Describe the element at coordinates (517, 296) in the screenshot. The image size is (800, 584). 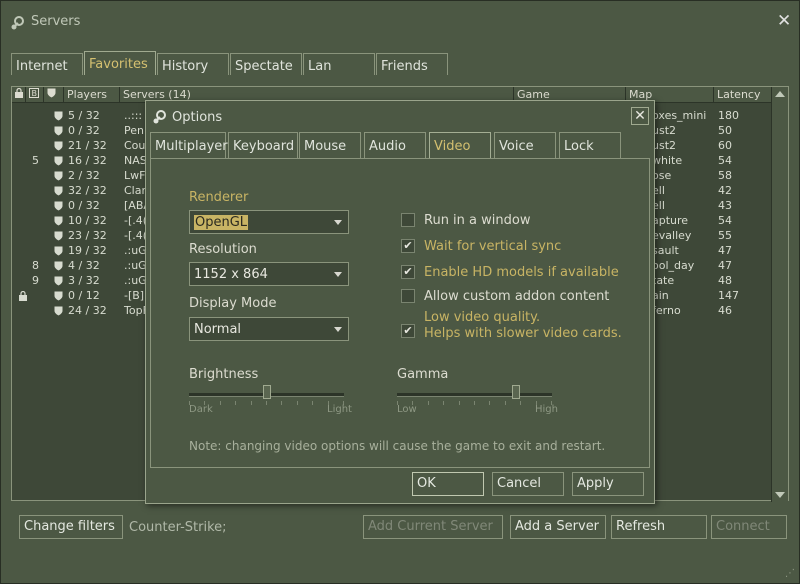
I see `custom-addon-label: Allow custom addon content` at that location.